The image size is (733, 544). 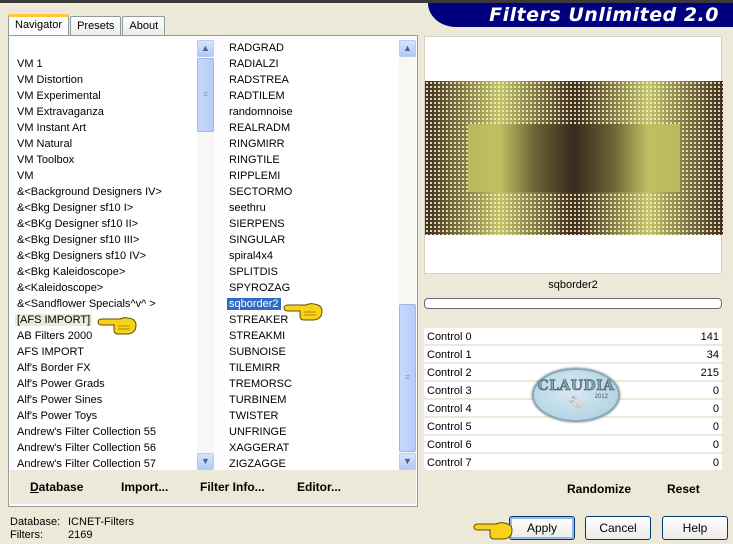 What do you see at coordinates (312, 112) in the screenshot?
I see `list-item: randomnoise` at bounding box center [312, 112].